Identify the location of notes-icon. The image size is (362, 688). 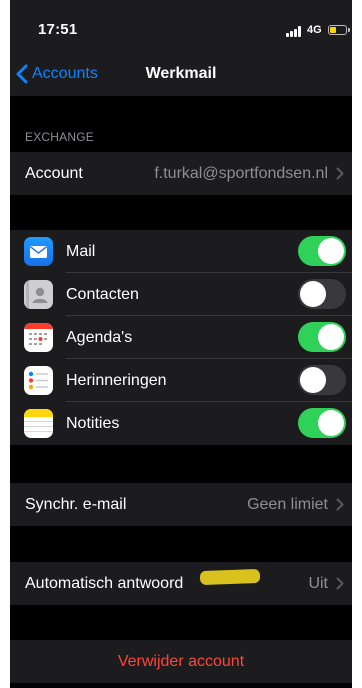
(38, 423).